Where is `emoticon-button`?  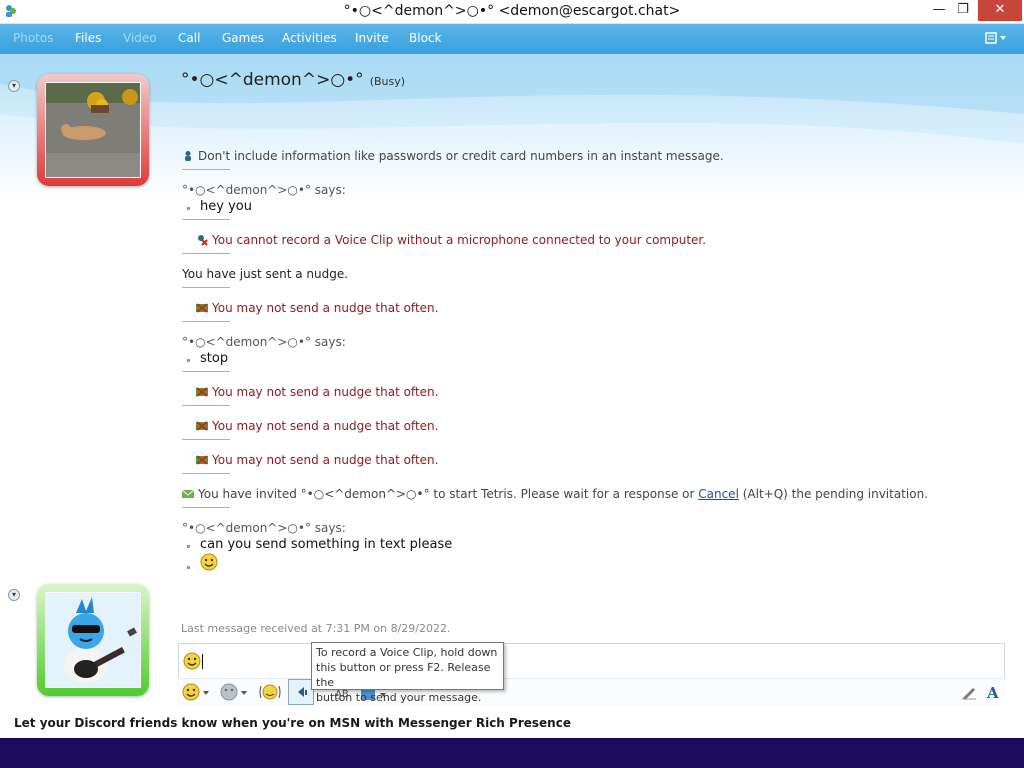 emoticon-button is located at coordinates (196, 693).